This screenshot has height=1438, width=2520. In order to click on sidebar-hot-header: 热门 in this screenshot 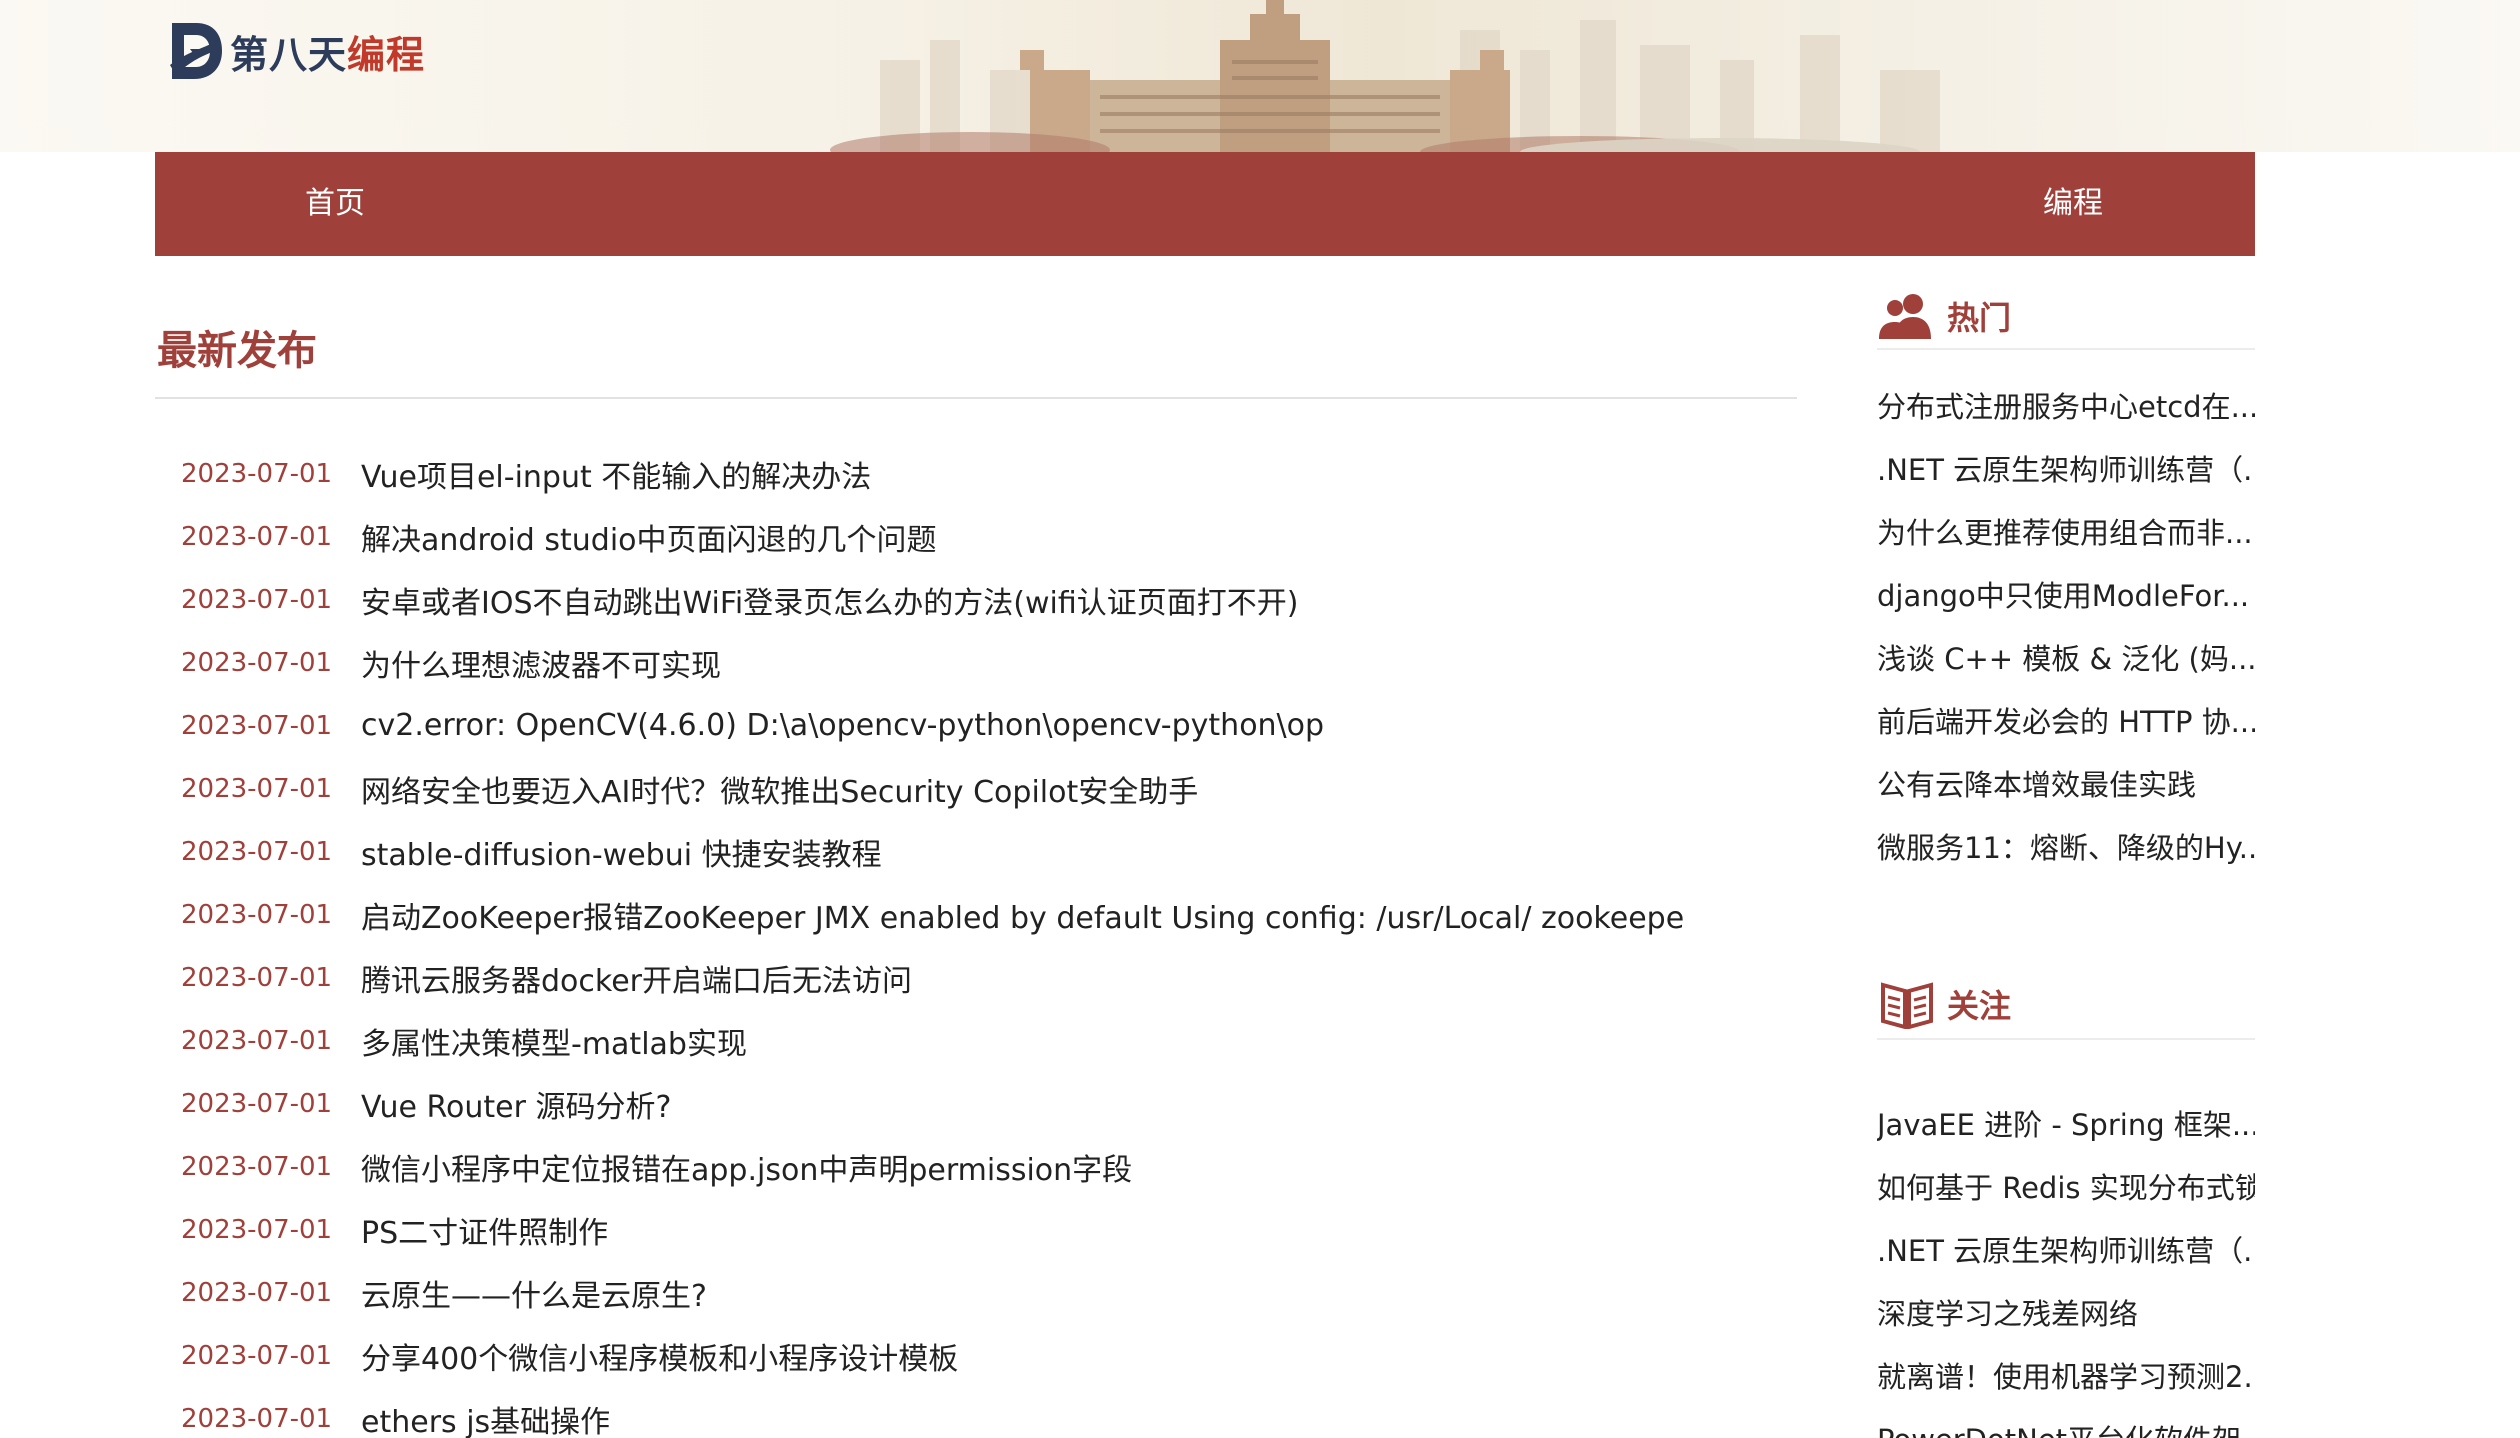, I will do `click(2066, 316)`.